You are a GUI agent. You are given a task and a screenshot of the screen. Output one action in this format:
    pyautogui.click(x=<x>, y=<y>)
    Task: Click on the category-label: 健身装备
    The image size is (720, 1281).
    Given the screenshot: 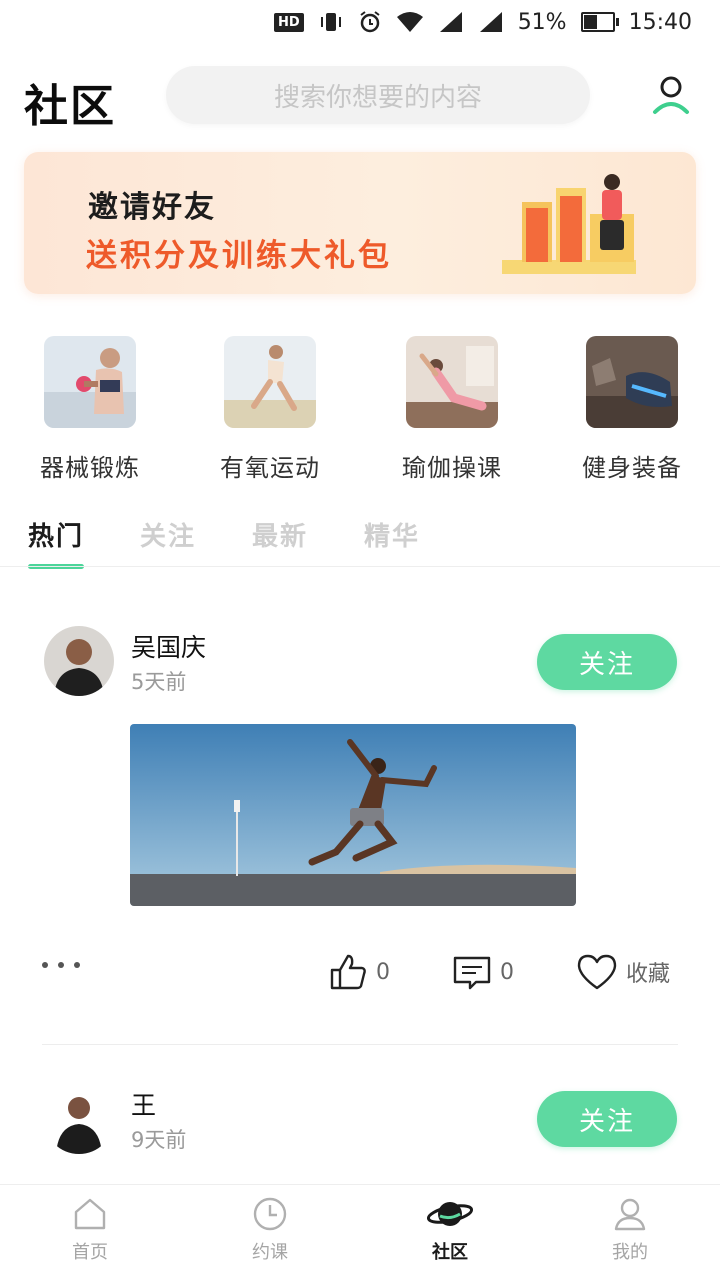 What is the action you would take?
    pyautogui.click(x=632, y=468)
    